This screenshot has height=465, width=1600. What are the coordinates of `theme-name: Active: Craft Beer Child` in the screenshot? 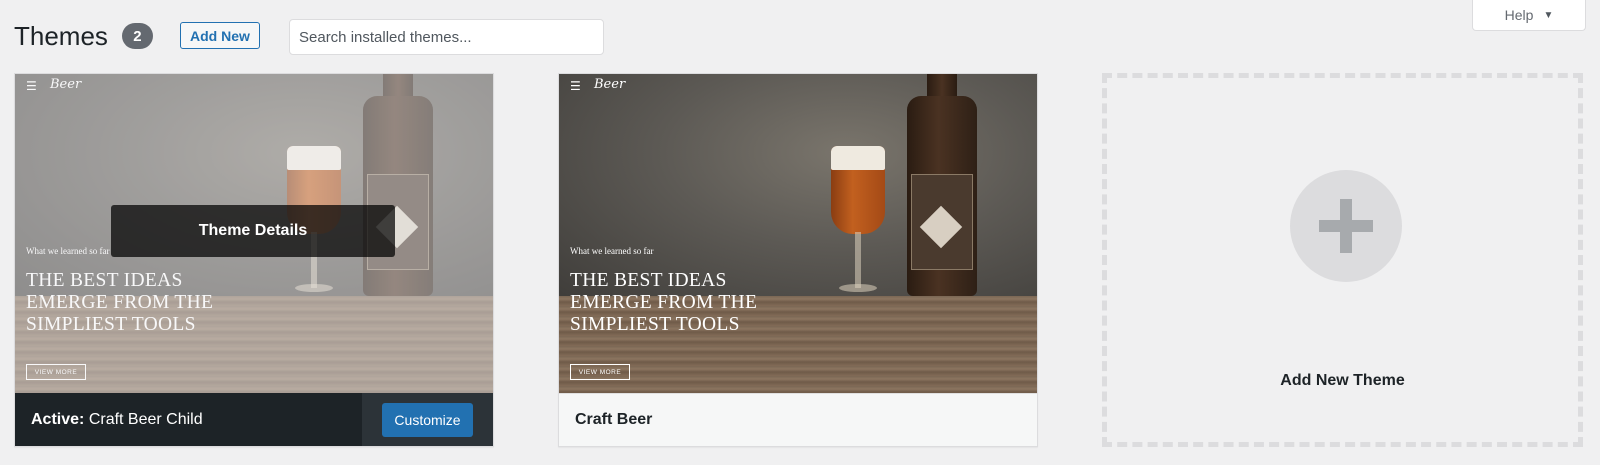 It's located at (109, 420).